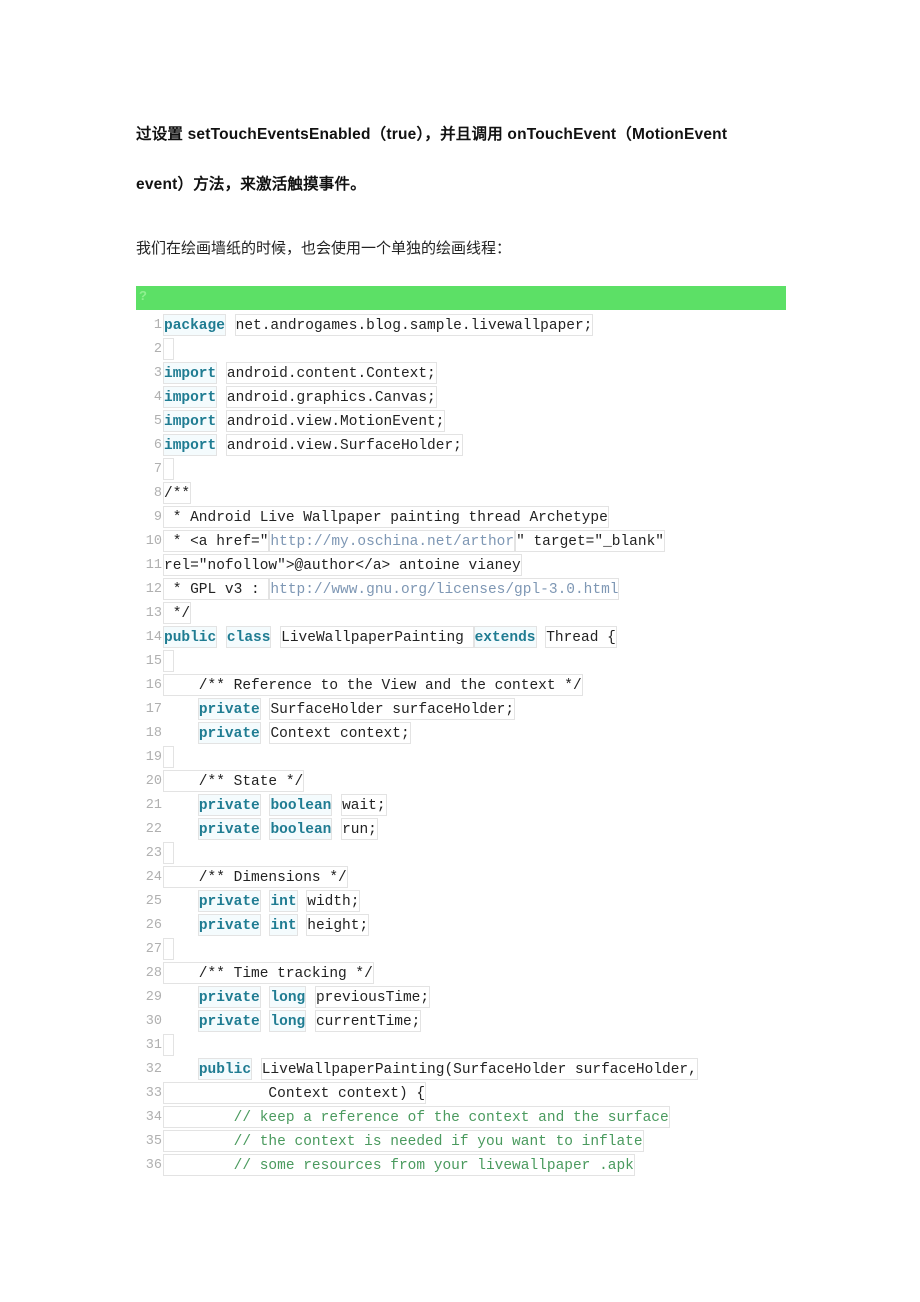 The image size is (920, 1302). I want to click on line-number: 31, so click(153, 1045).